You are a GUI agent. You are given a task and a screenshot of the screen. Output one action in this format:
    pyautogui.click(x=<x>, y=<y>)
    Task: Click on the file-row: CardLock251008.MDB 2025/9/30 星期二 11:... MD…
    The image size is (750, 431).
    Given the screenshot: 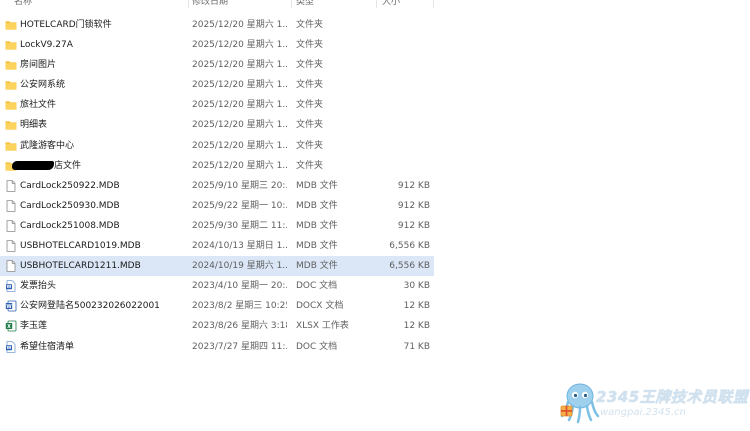 What is the action you would take?
    pyautogui.click(x=217, y=226)
    